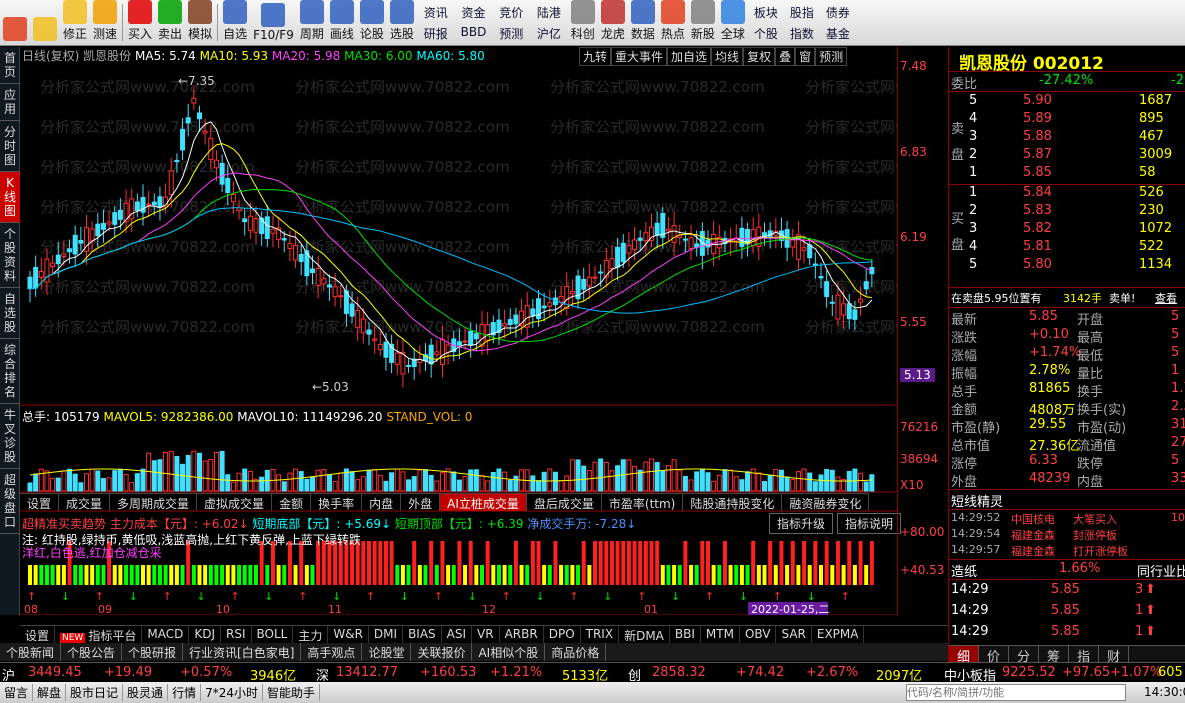 Image resolution: width=1185 pixels, height=703 pixels. Describe the element at coordinates (994, 655) in the screenshot. I see `detail-tab: 价` at that location.